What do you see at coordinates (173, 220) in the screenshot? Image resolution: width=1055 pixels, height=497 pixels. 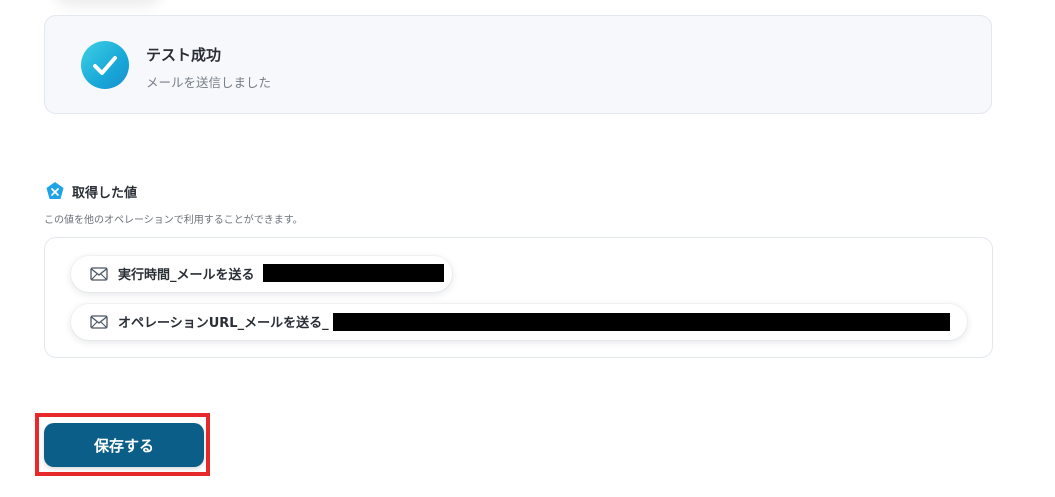 I see `acquired-values-description: この値を他のオペレーションで利用することができます。` at bounding box center [173, 220].